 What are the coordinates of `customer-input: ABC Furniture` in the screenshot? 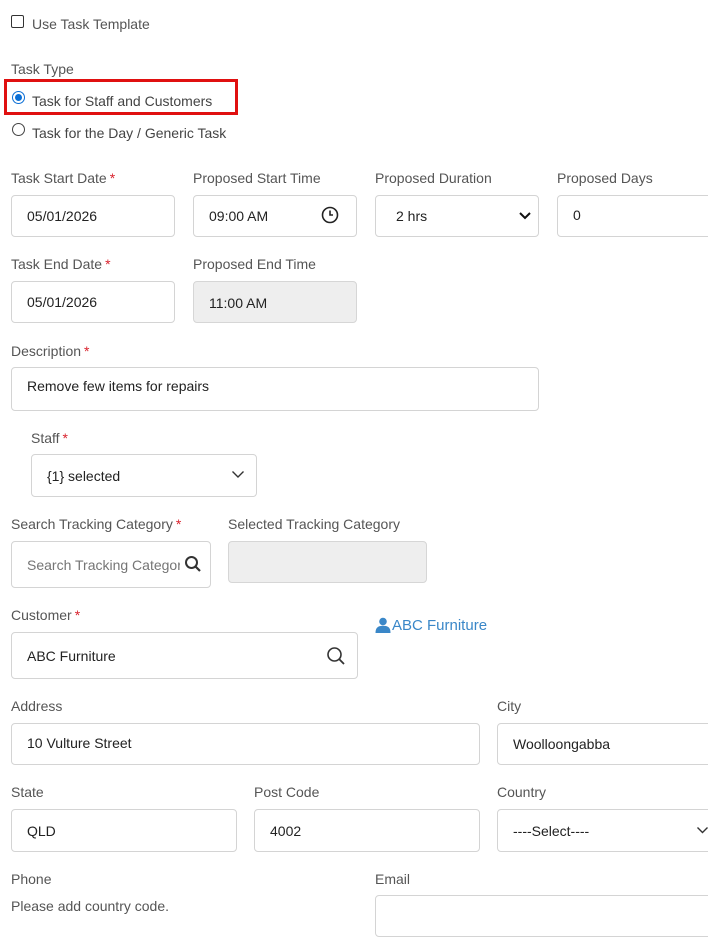 It's located at (184, 655).